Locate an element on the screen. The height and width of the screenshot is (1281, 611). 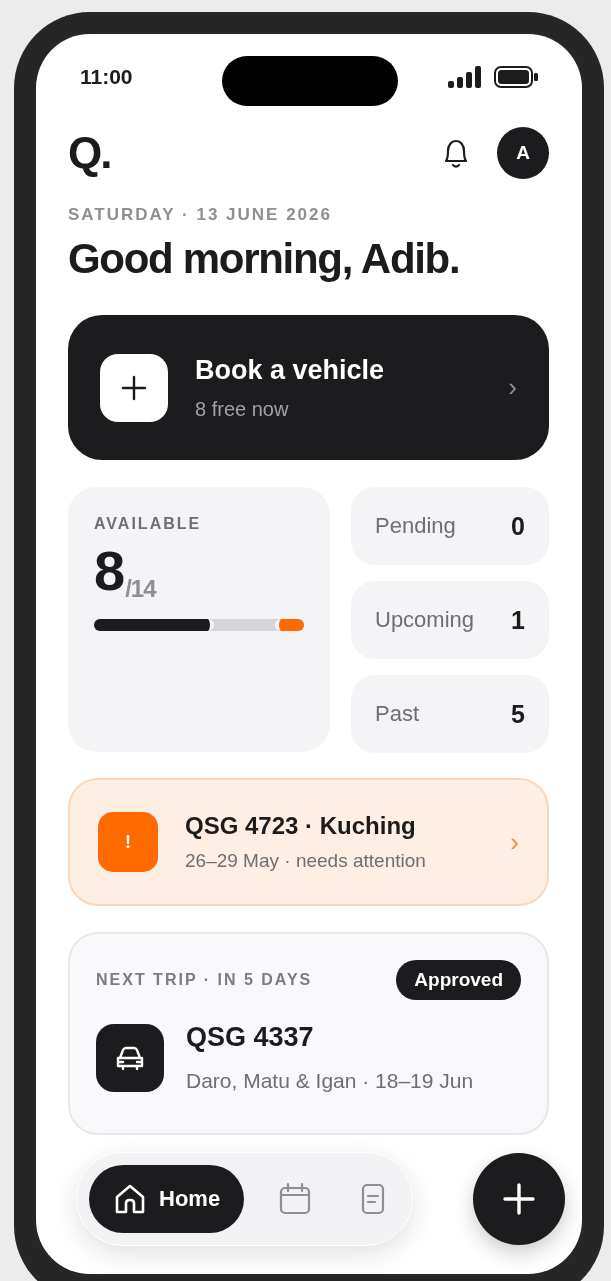
total-count: /14 is located at coordinates (140, 589).